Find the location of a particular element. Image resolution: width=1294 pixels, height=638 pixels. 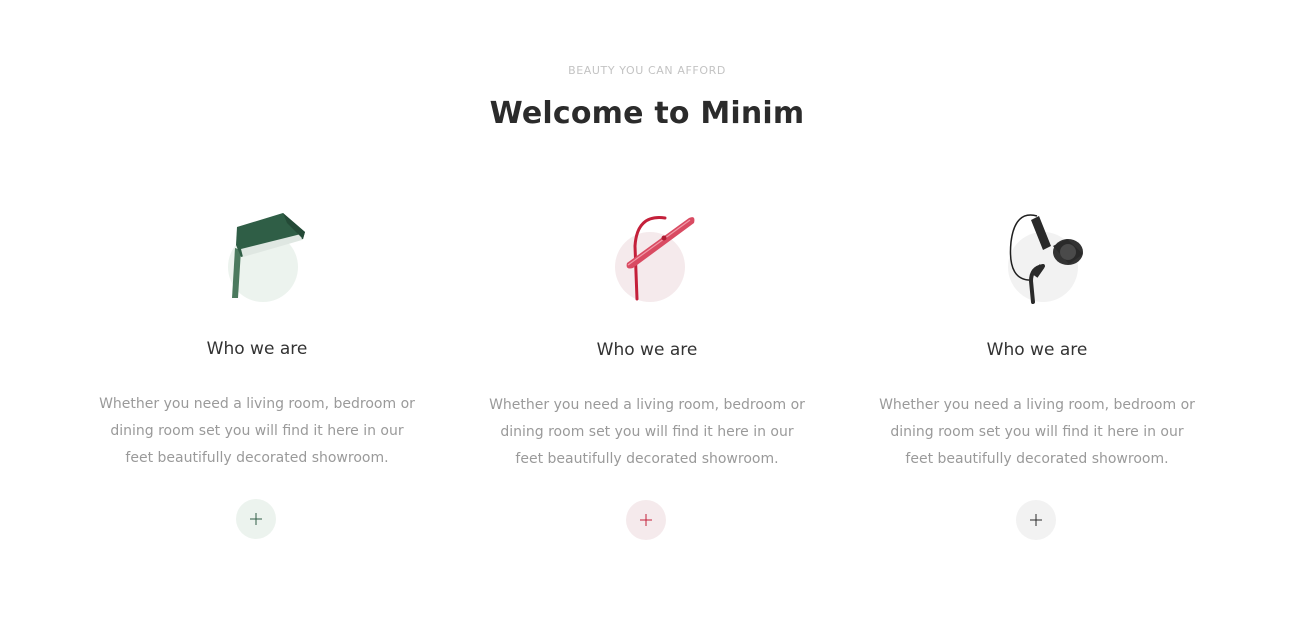

black-wall-lamp-icon is located at coordinates (1037, 256).